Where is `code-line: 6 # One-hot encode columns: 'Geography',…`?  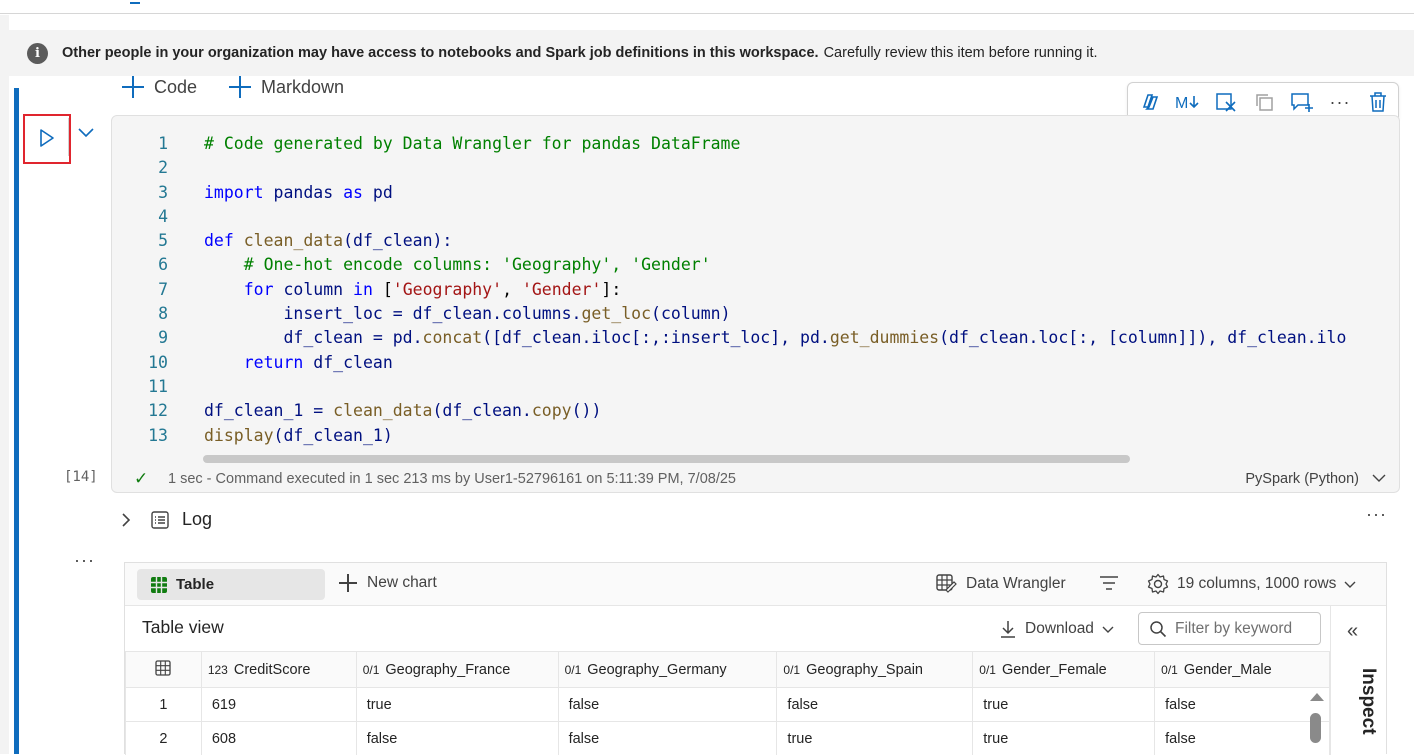 code-line: 6 # One-hot encode columns: 'Geography',… is located at coordinates (756, 265).